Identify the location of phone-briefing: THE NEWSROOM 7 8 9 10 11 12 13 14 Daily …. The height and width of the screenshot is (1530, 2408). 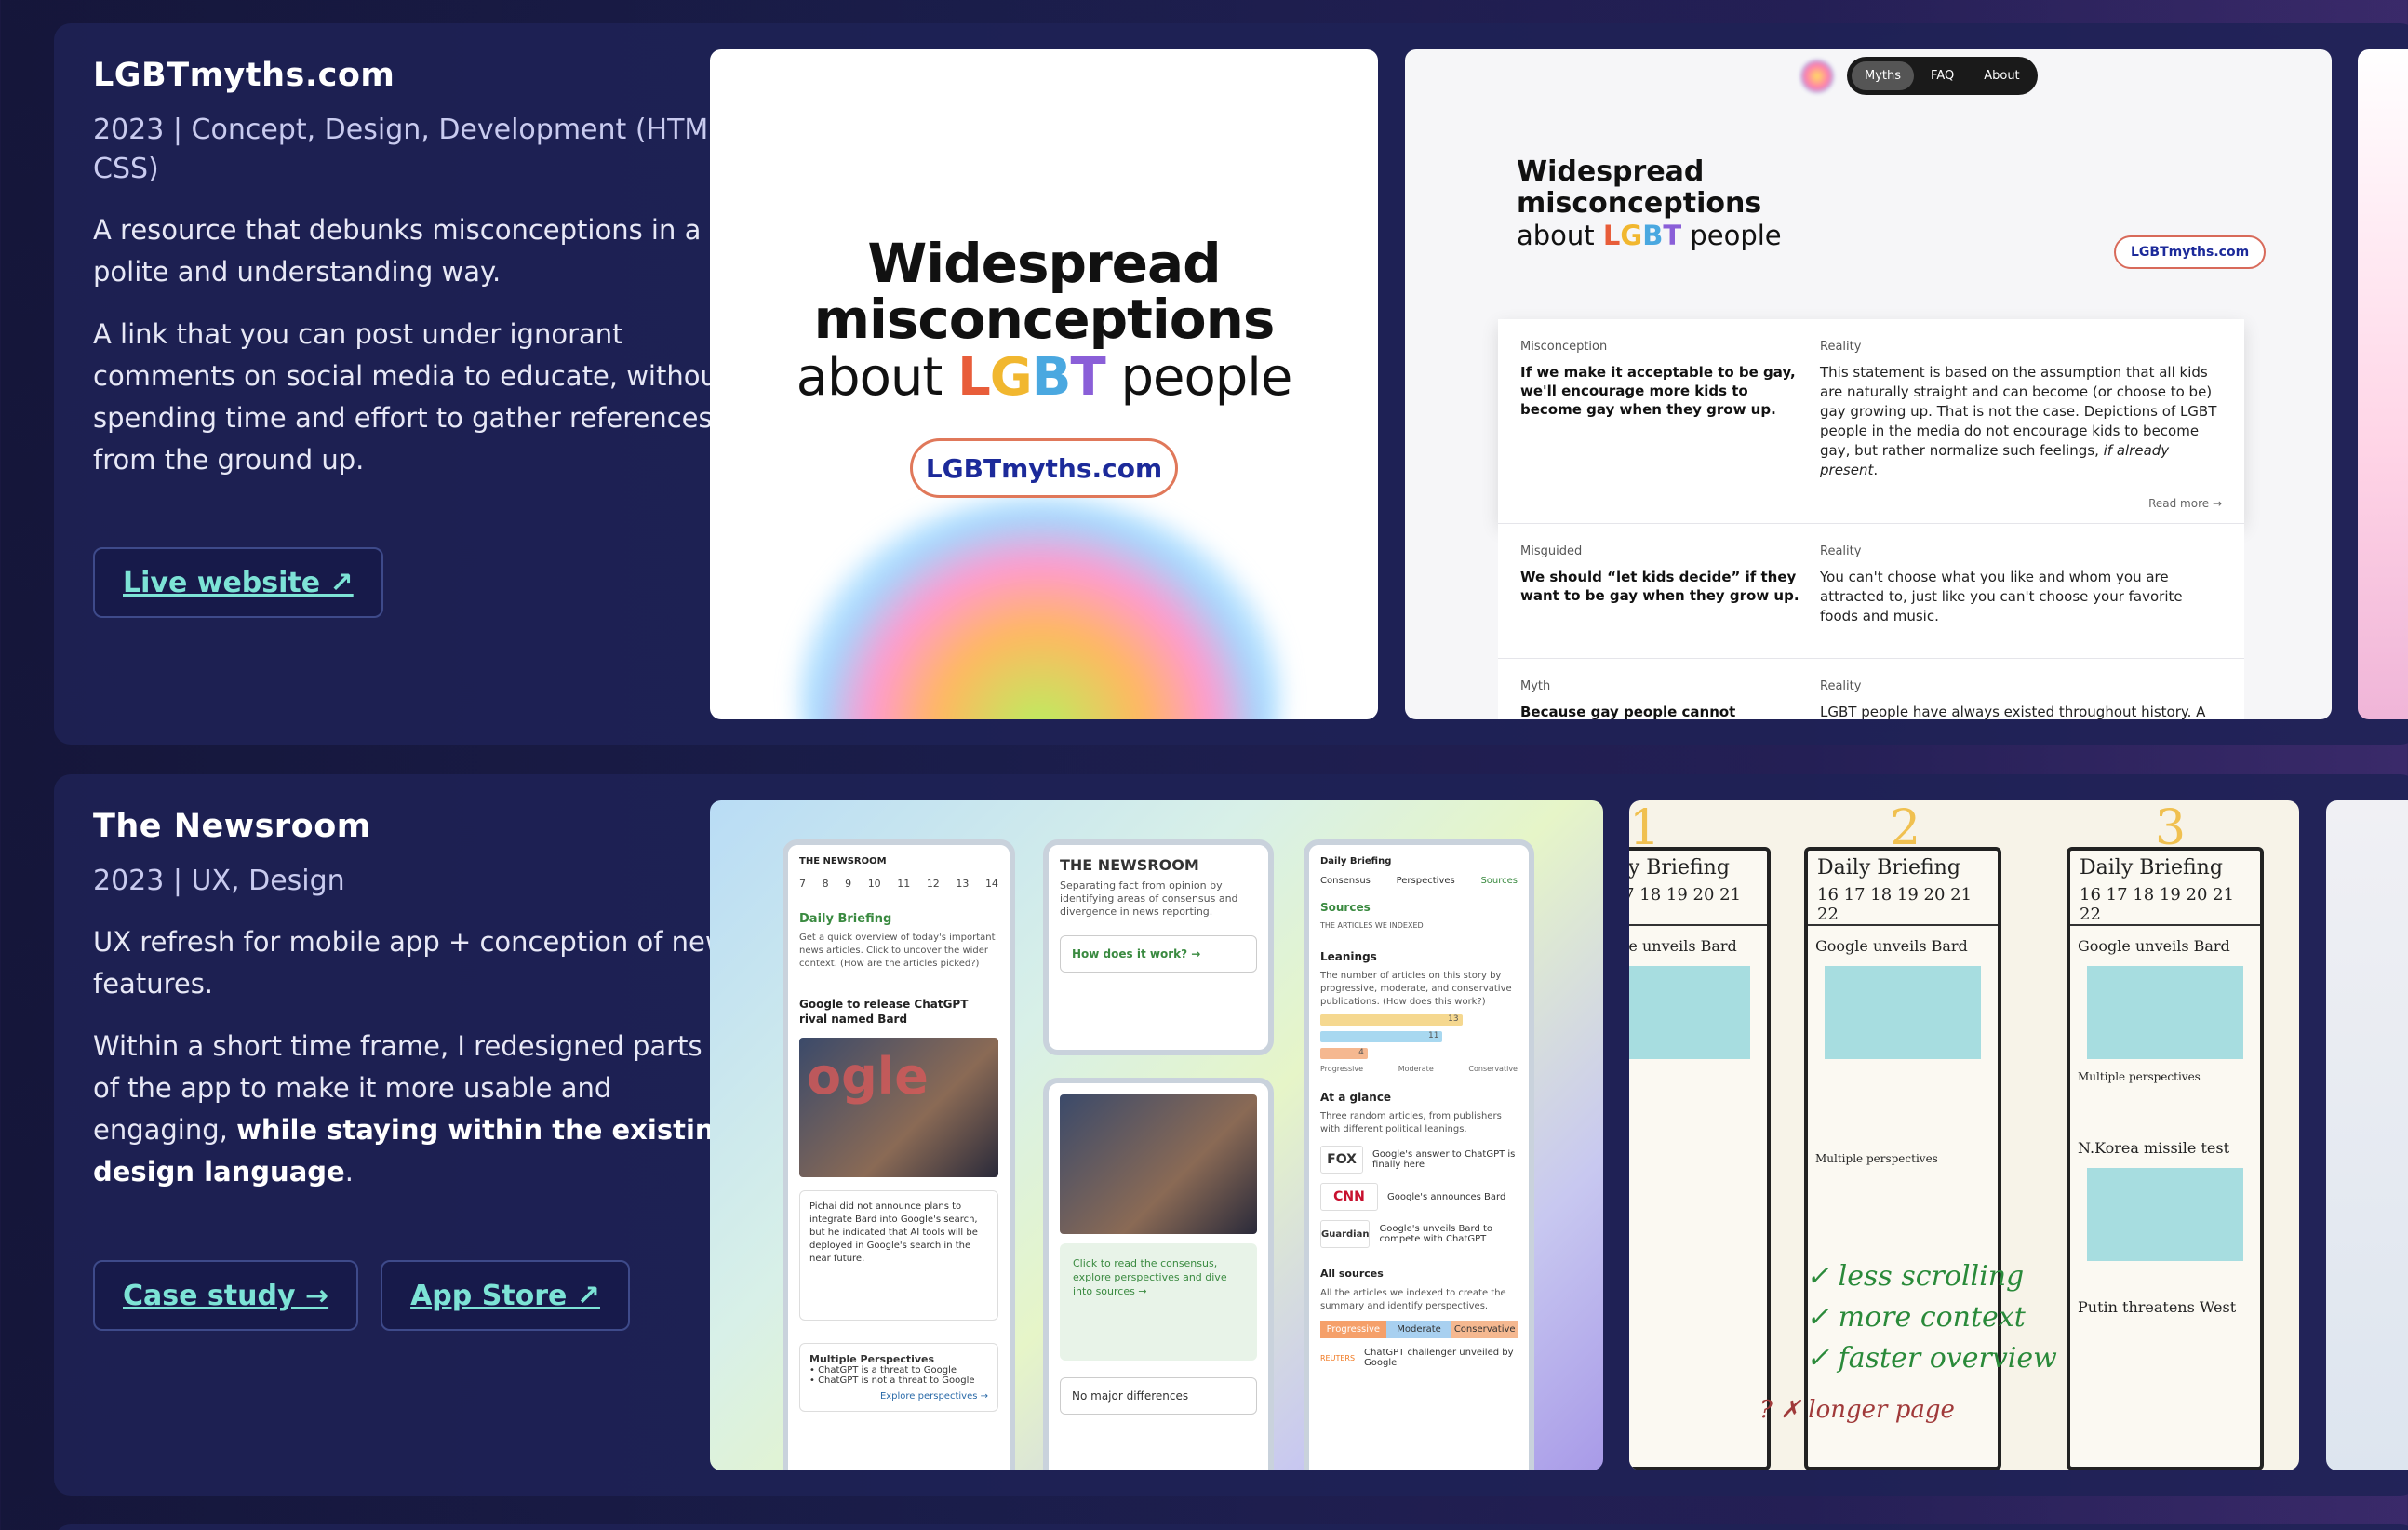
(899, 1154).